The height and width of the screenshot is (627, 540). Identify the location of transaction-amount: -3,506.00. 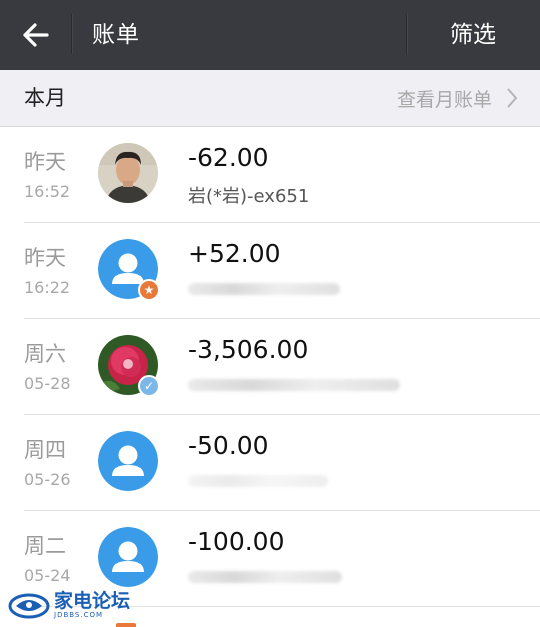
(248, 349).